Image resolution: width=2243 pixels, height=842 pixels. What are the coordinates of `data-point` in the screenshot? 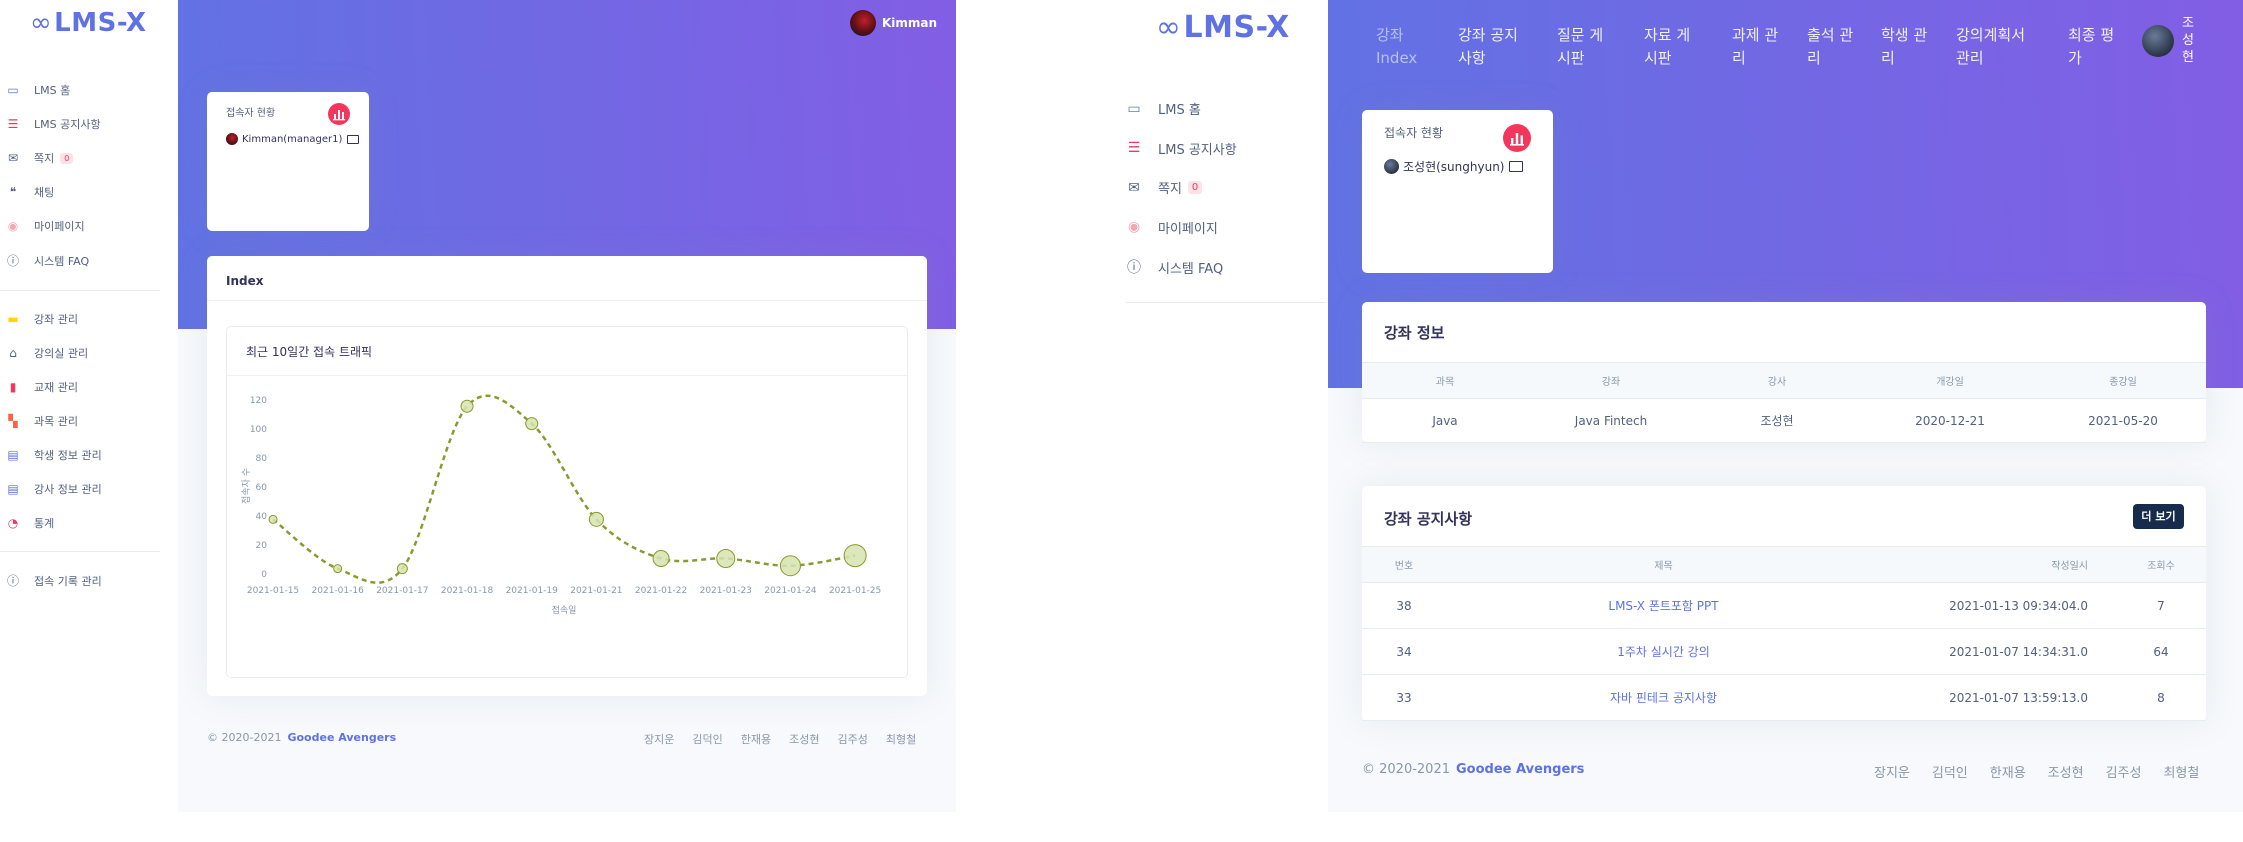 It's located at (855, 556).